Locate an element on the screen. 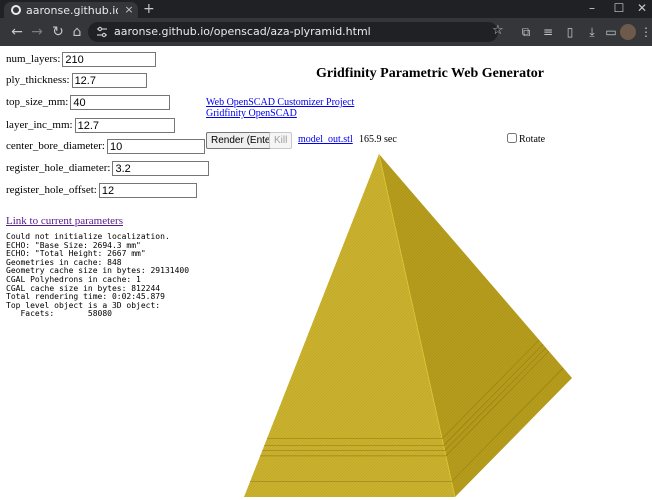 The image size is (652, 500). param-label: register_hole_offset: is located at coordinates (51, 190).